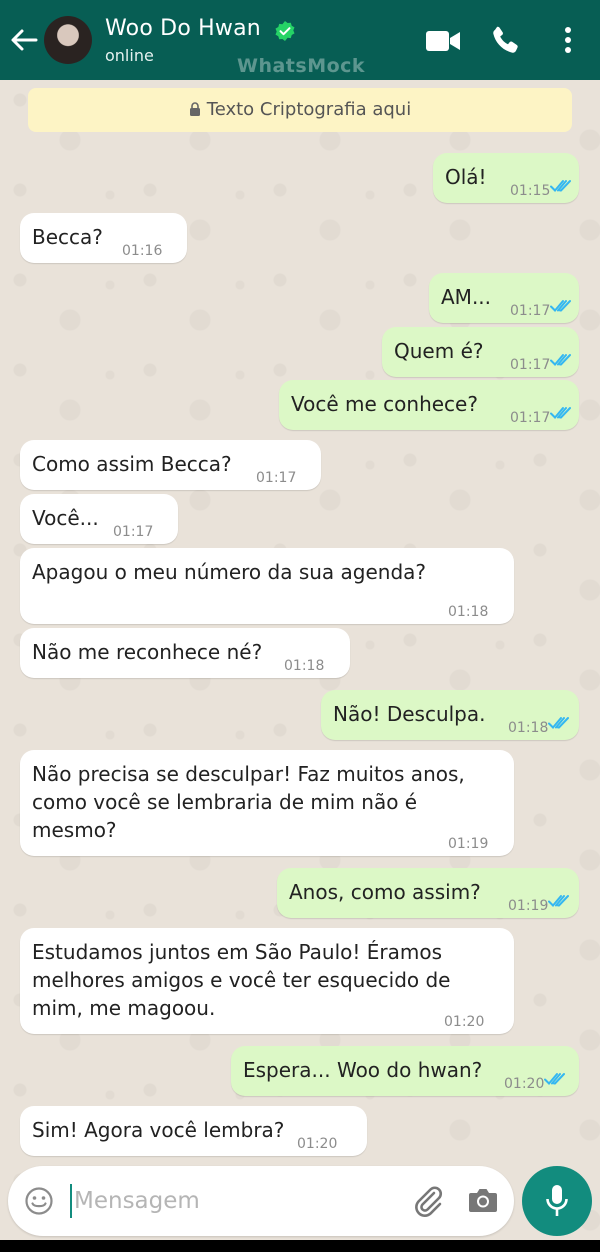  What do you see at coordinates (300, 40) in the screenshot?
I see `chat-header: Woo Do Hwan online WhatsMock` at bounding box center [300, 40].